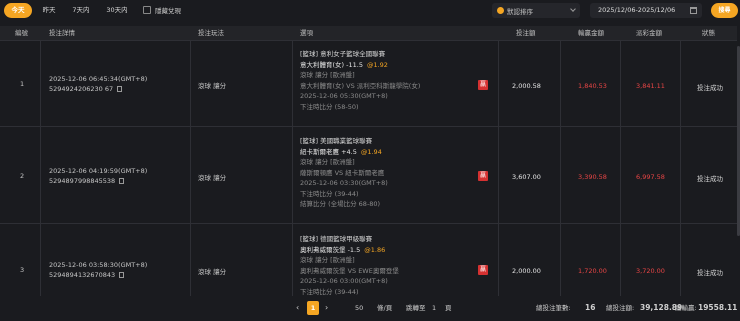 This screenshot has height=321, width=740. What do you see at coordinates (416, 308) in the screenshot?
I see `goto-label: 跳轉至` at bounding box center [416, 308].